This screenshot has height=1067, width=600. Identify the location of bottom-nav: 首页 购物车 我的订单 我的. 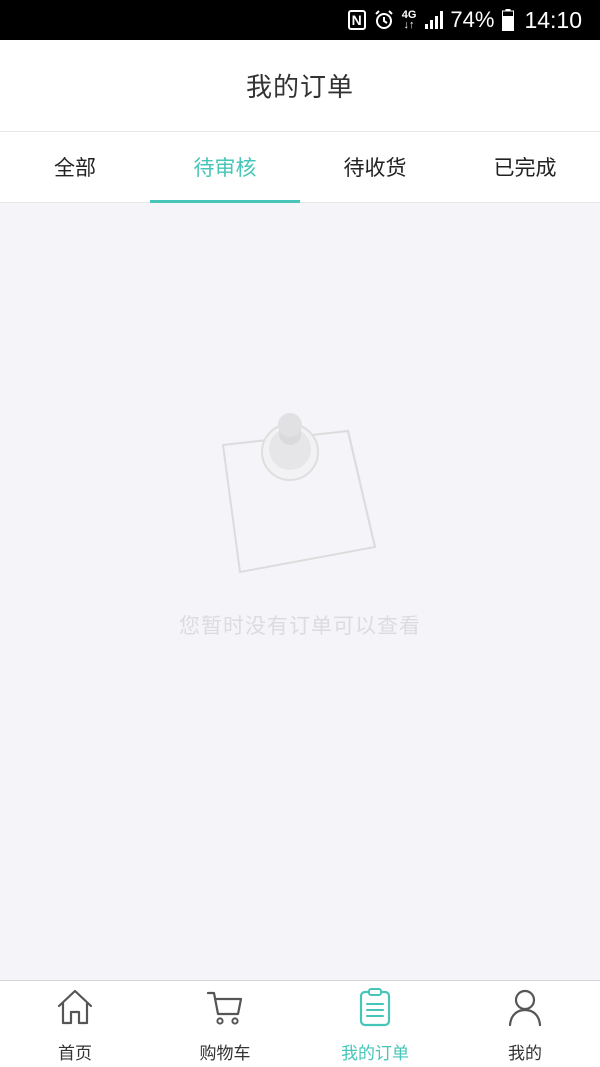
(300, 1023).